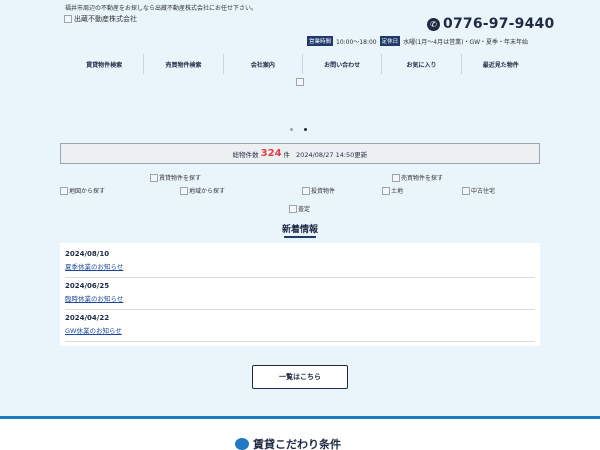  Describe the element at coordinates (242, 444) in the screenshot. I see `speech-bubble-icon` at that location.